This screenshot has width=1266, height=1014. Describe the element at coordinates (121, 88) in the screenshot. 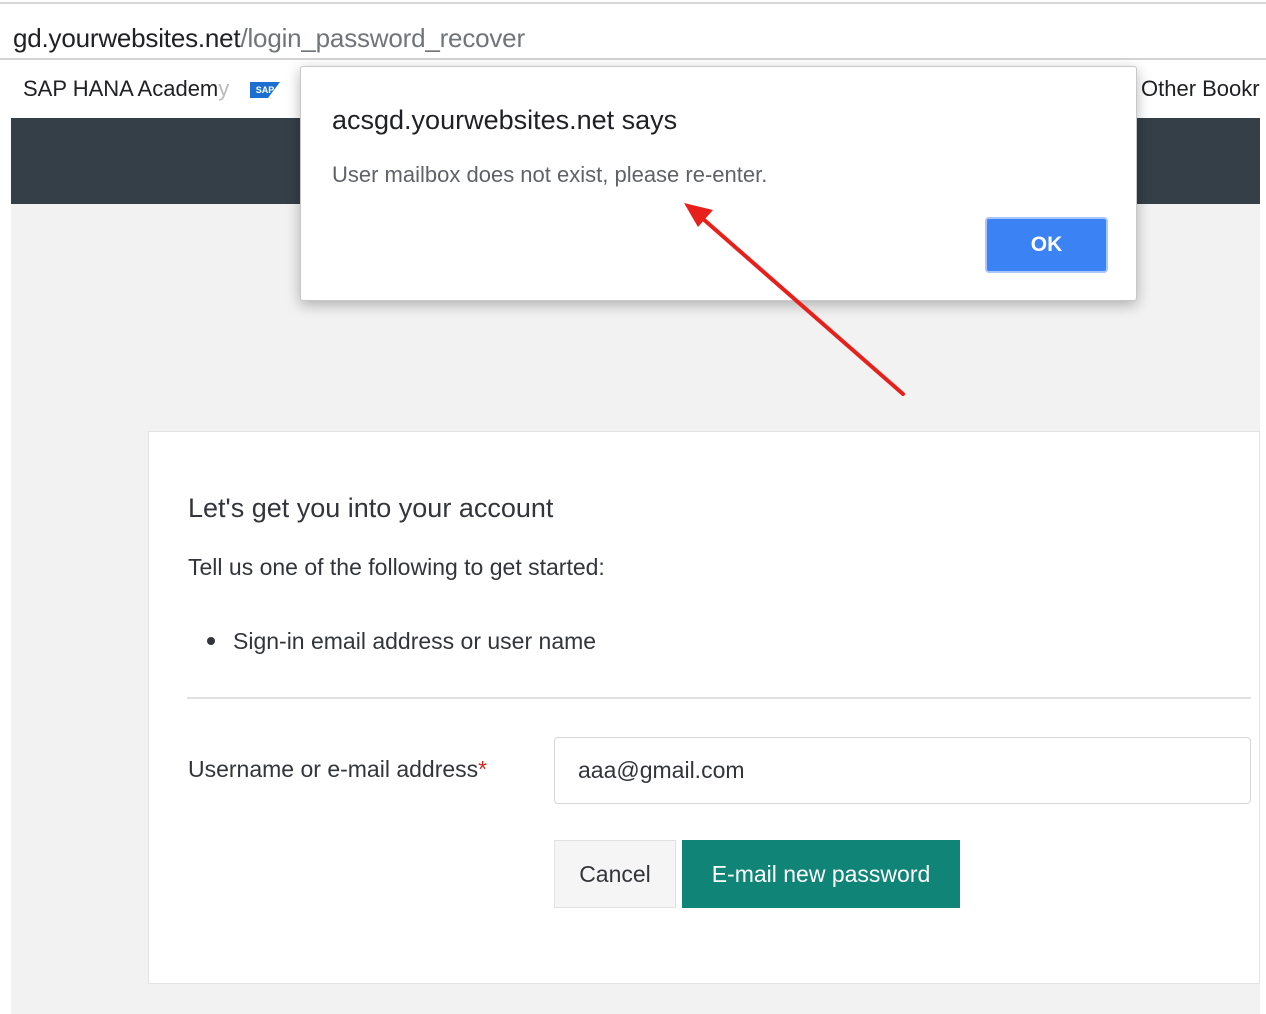

I see `bookmark-sap-label: SAP HANA Academ` at that location.